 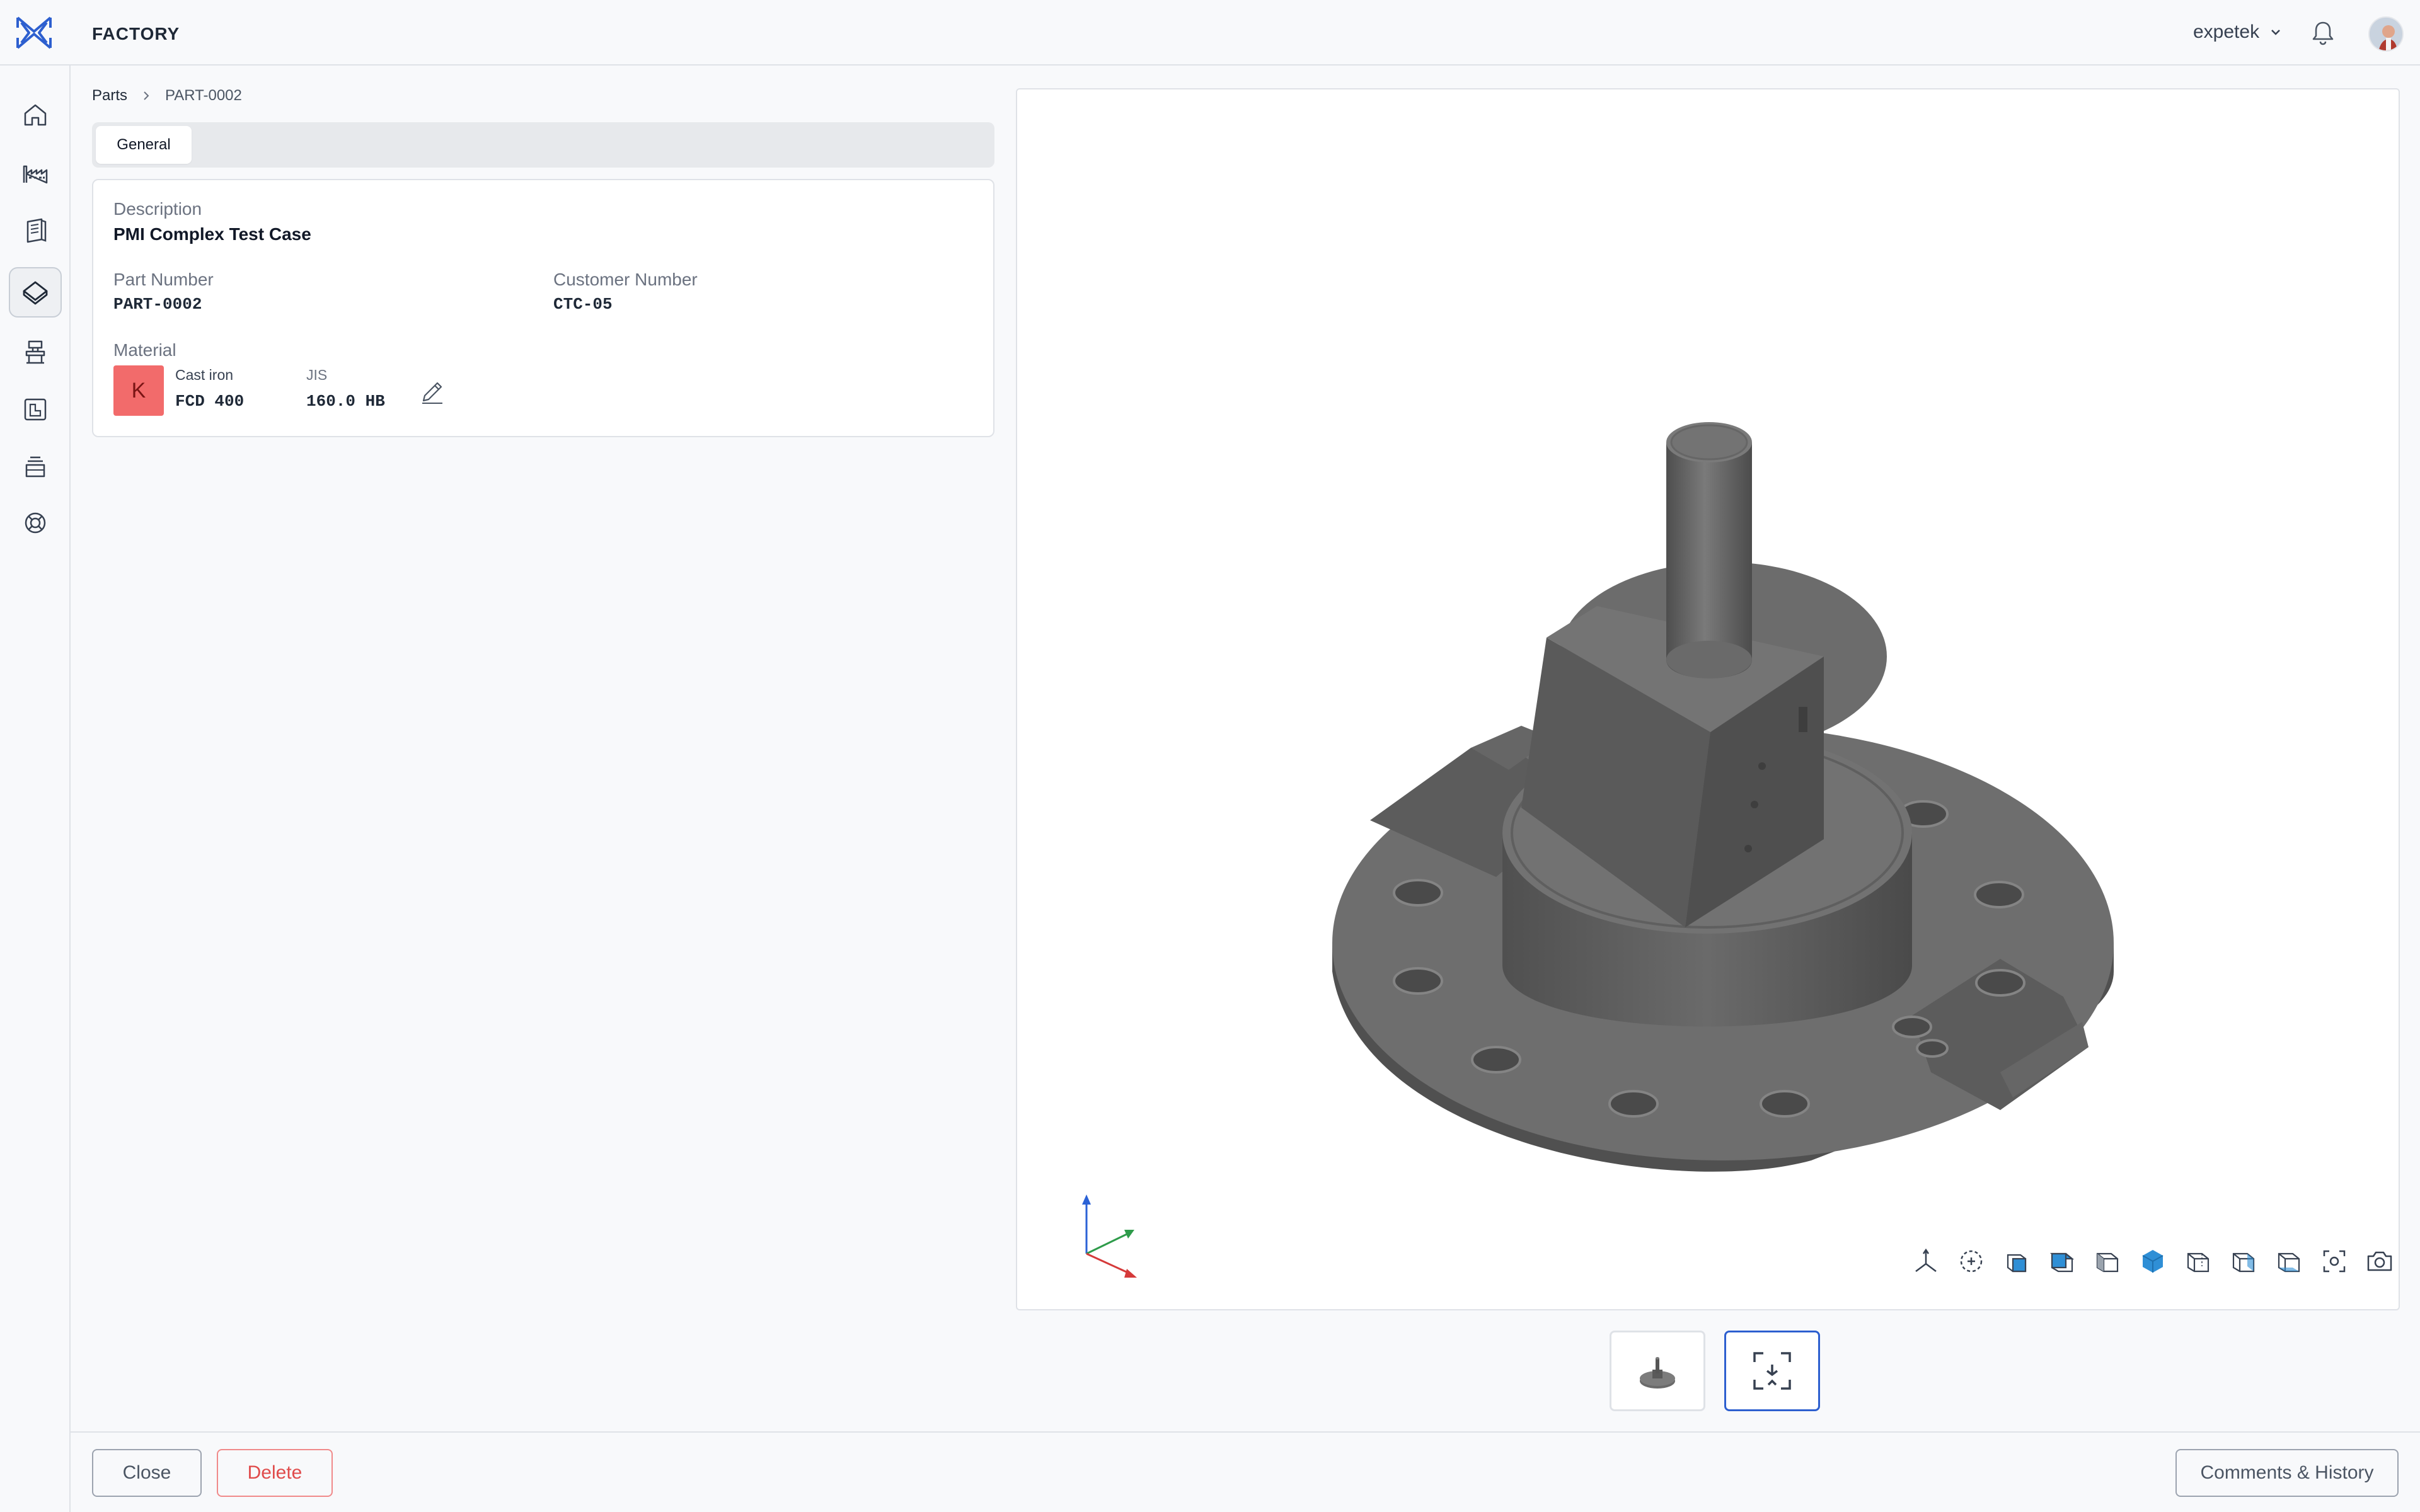 What do you see at coordinates (164, 279) in the screenshot?
I see `part-number-label: Part Number` at bounding box center [164, 279].